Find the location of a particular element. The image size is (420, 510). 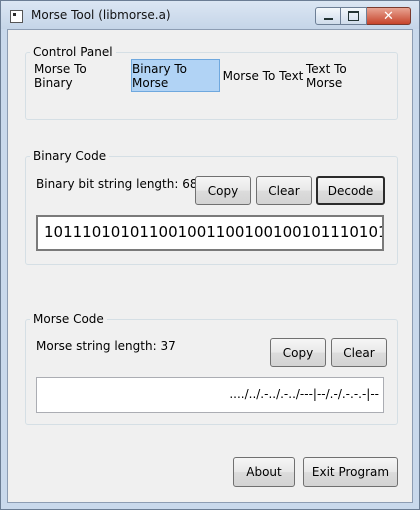

morse-code-legend: Morse Code is located at coordinates (68, 319).